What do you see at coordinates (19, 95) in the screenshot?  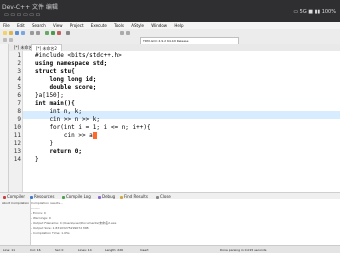 I see `line-number: 6` at bounding box center [19, 95].